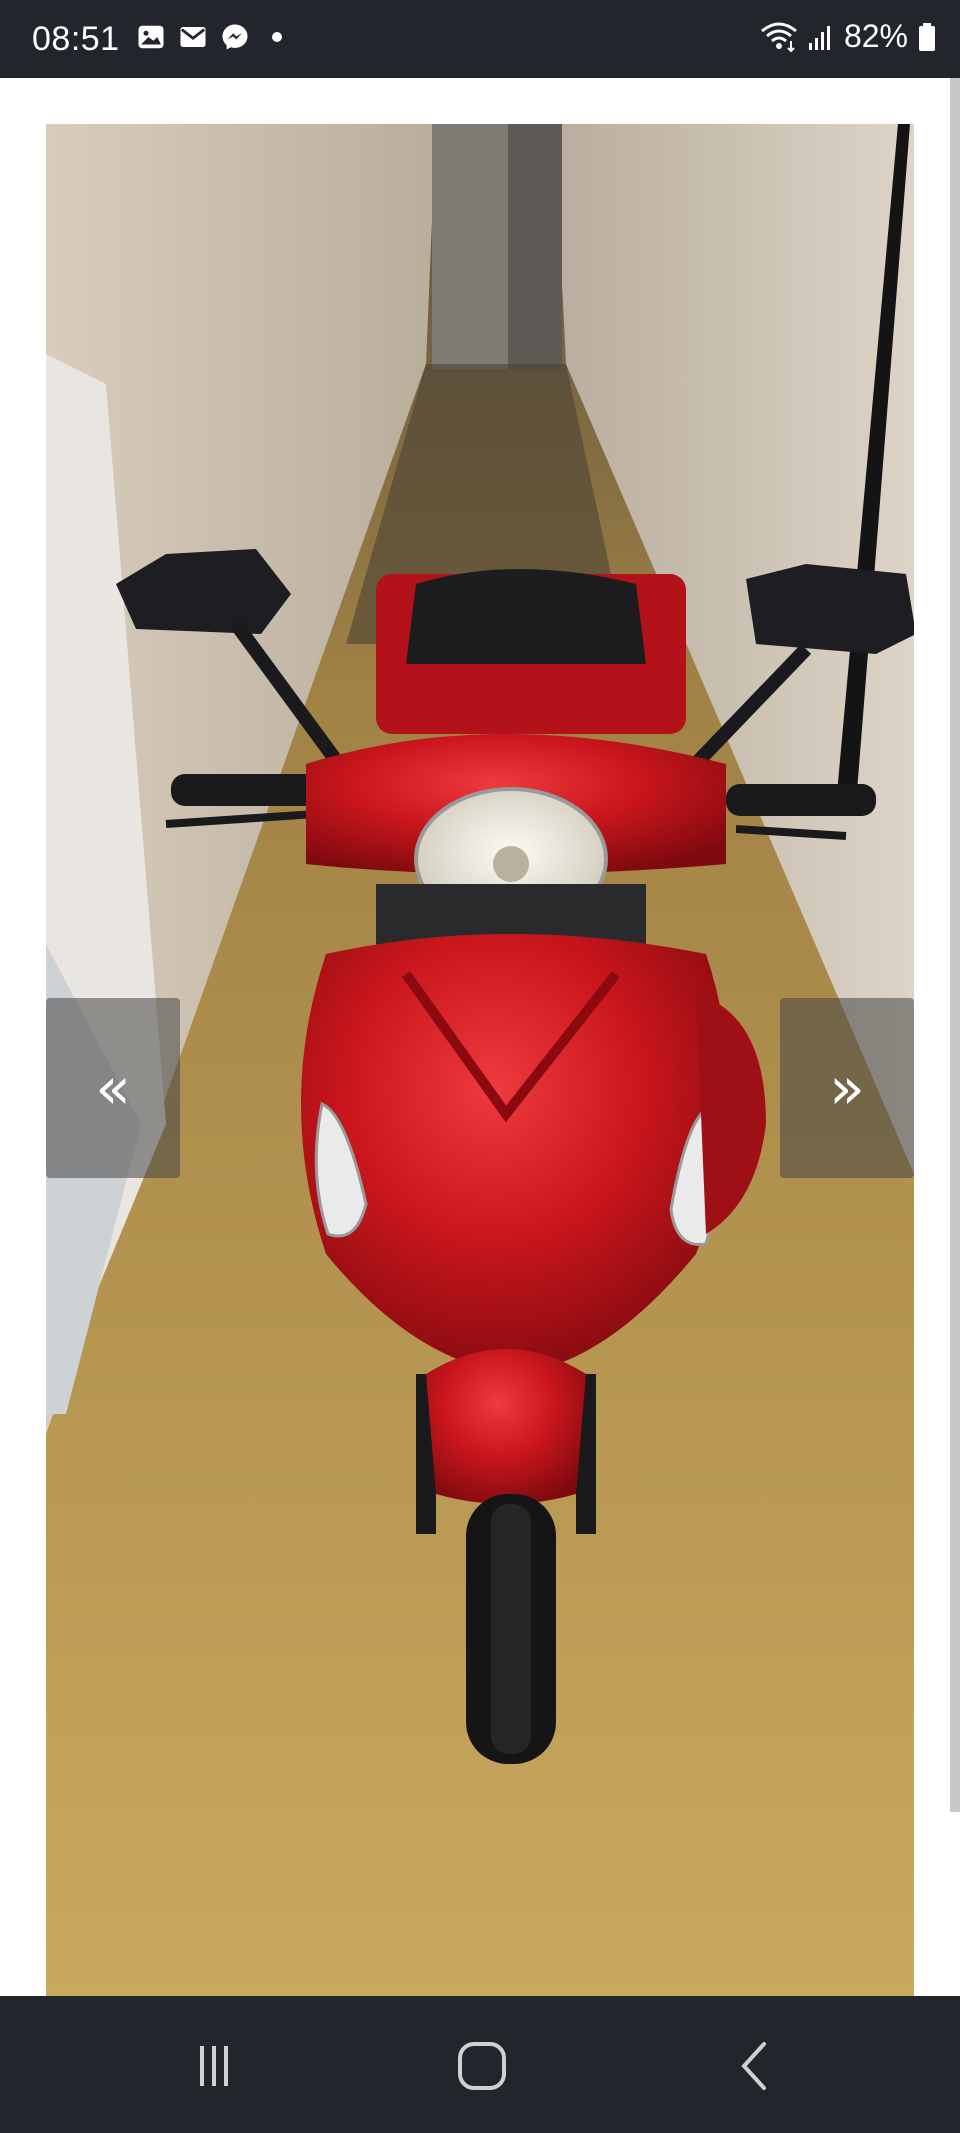 This screenshot has height=2133, width=960. What do you see at coordinates (779, 37) in the screenshot?
I see `wifi-icon` at bounding box center [779, 37].